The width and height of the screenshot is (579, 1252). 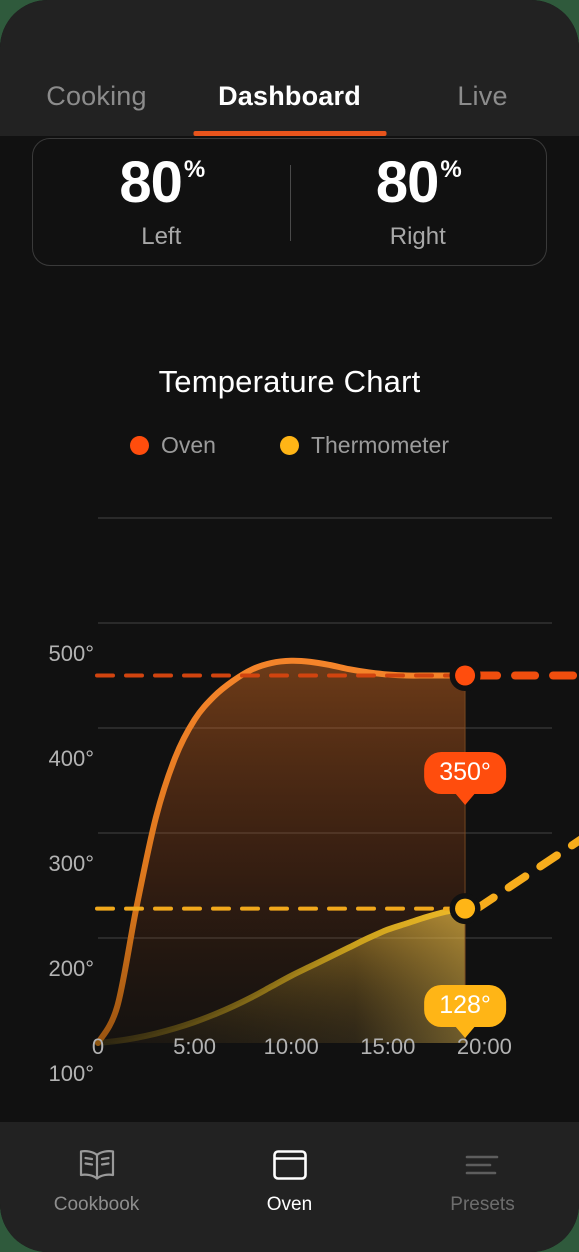 What do you see at coordinates (188, 445) in the screenshot?
I see `legend-label-oven: Oven` at bounding box center [188, 445].